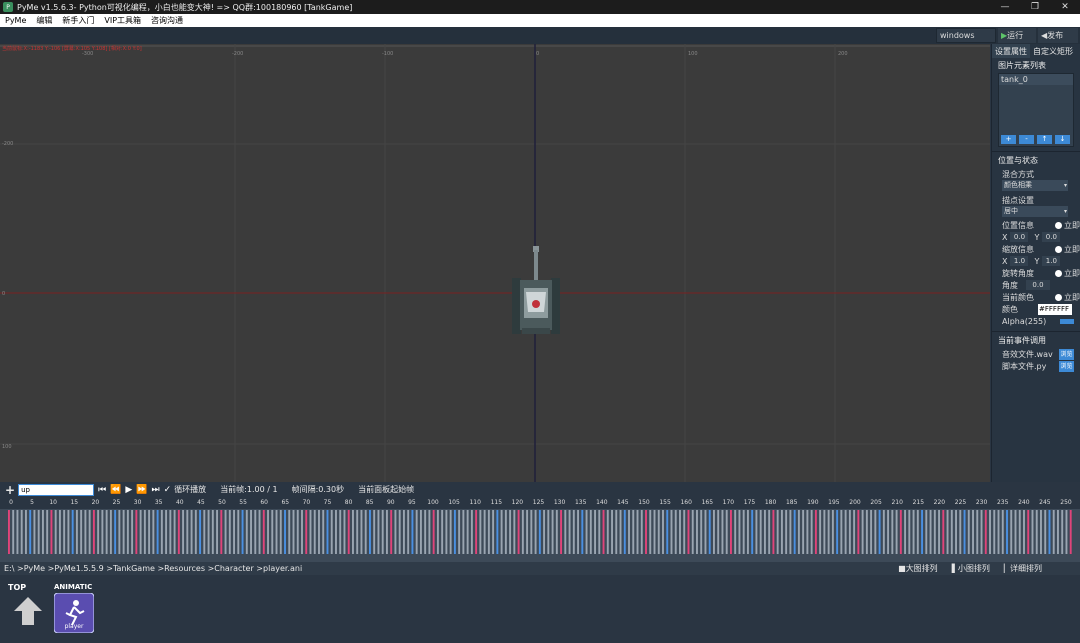  What do you see at coordinates (156, 490) in the screenshot?
I see `last-frame-button: ⏭` at bounding box center [156, 490].